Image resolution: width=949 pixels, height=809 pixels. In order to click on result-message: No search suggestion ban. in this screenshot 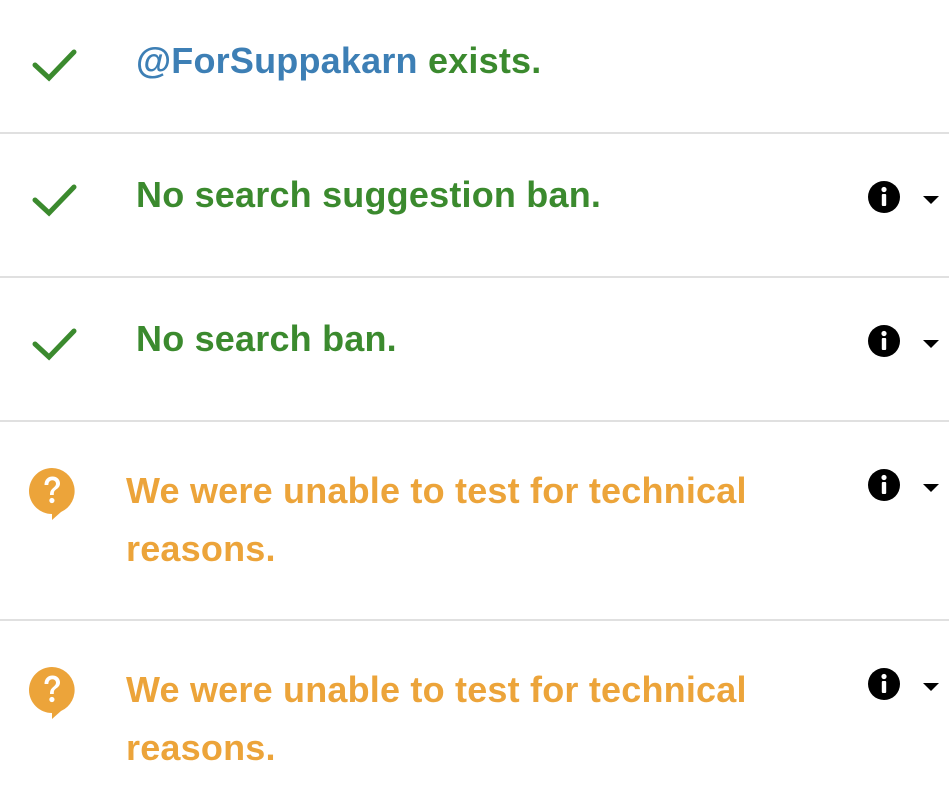, I will do `click(369, 194)`.